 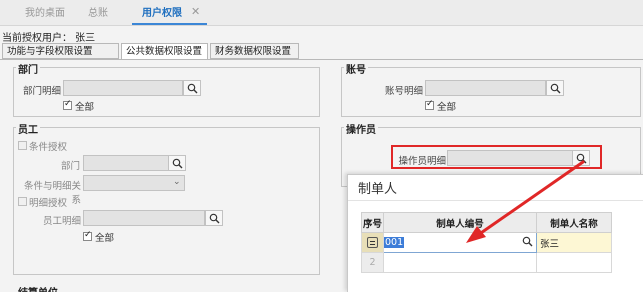 I want to click on arrow-annotation, so click(x=525, y=201).